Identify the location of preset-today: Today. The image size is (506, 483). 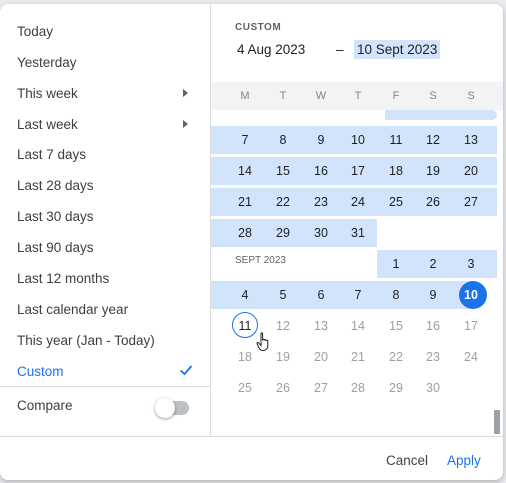
(105, 31).